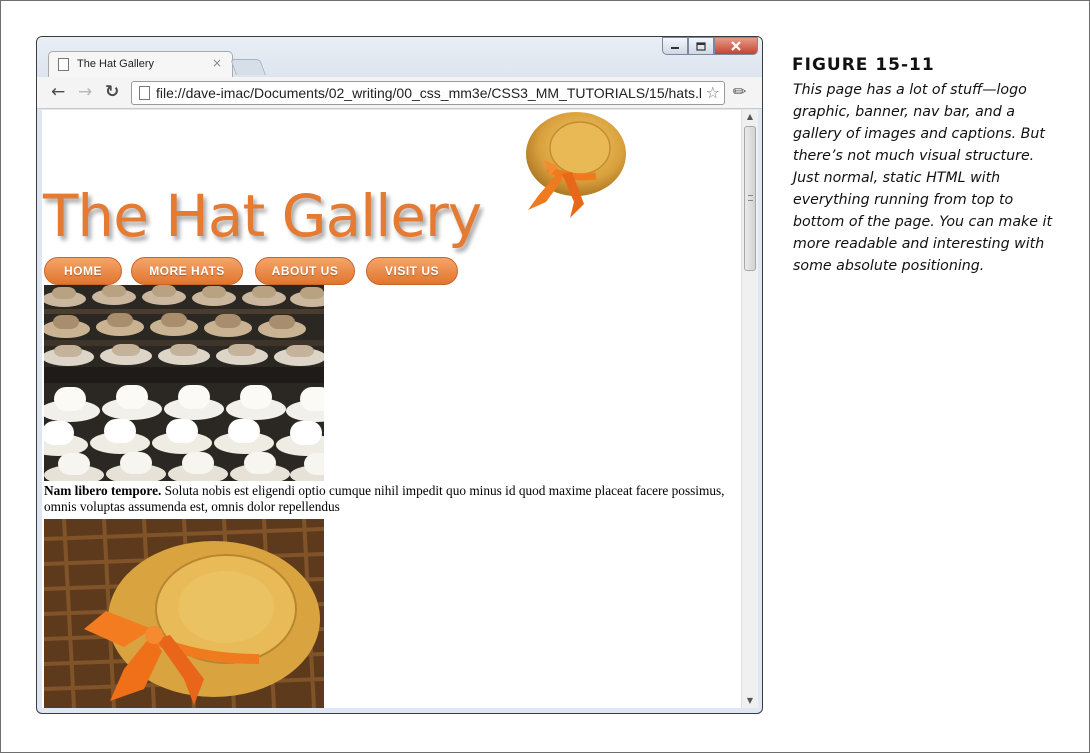  Describe the element at coordinates (863, 65) in the screenshot. I see `figure-label: FIGURE 15-11` at that location.